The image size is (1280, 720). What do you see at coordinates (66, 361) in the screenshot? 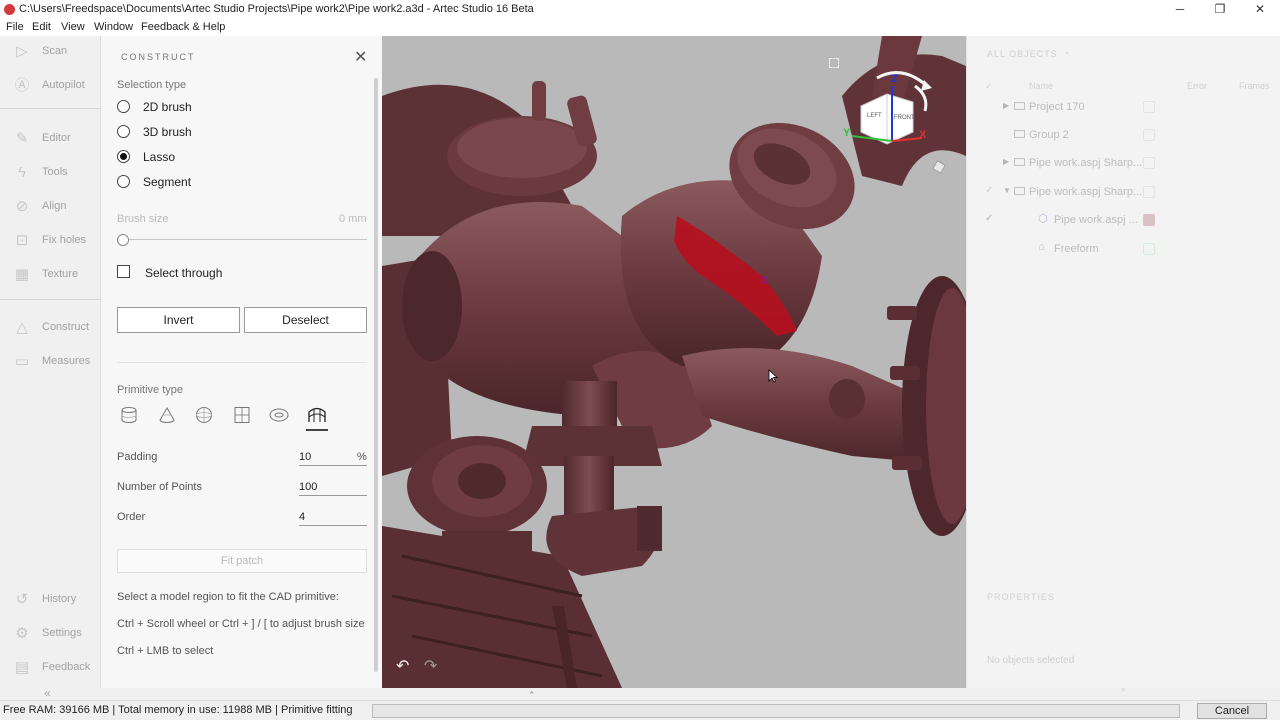
I see `nav-label: Measures` at bounding box center [66, 361].